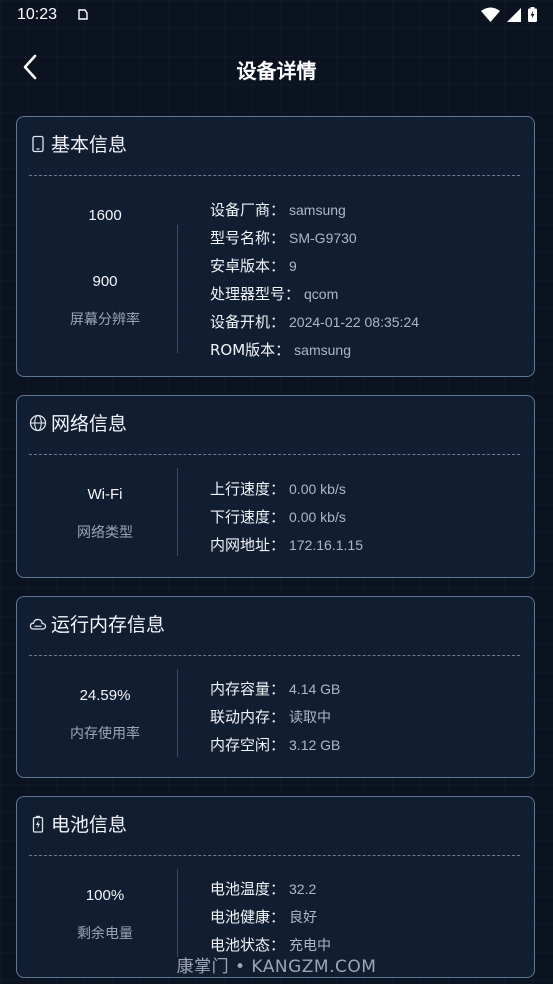 The width and height of the screenshot is (553, 984). What do you see at coordinates (38, 143) in the screenshot?
I see `phone-icon` at bounding box center [38, 143].